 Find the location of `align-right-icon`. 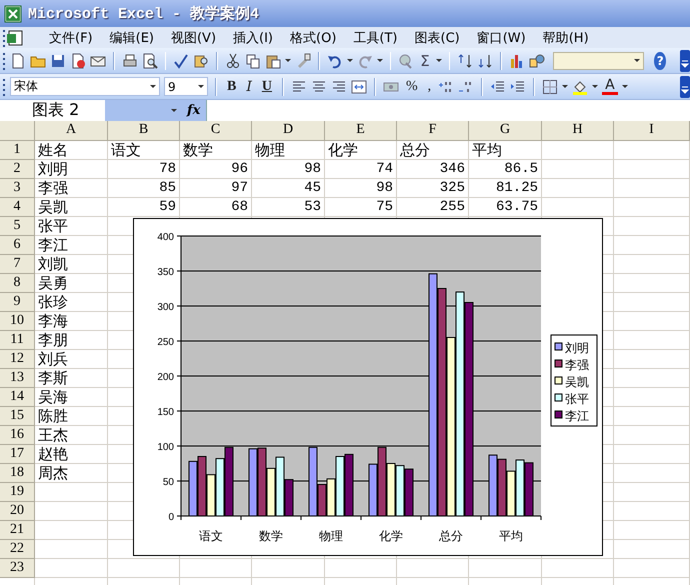

align-right-icon is located at coordinates (339, 86).